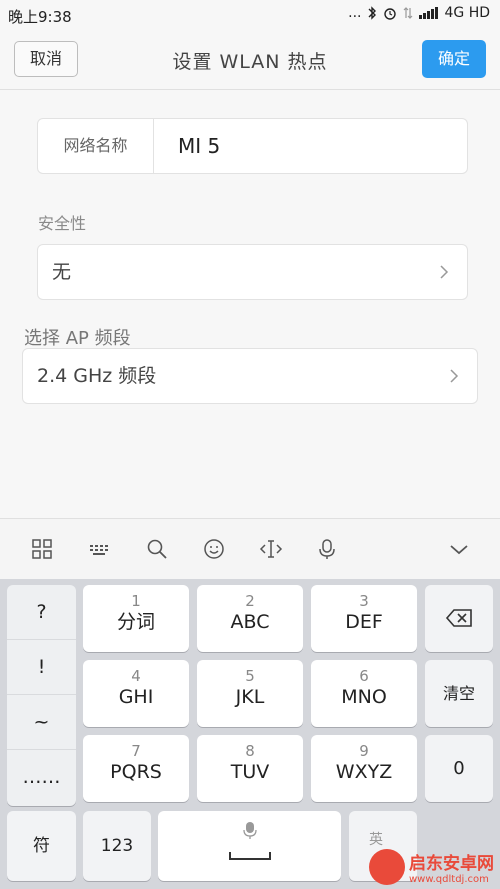 The height and width of the screenshot is (889, 500). What do you see at coordinates (136, 697) in the screenshot?
I see `key-letters: GHI` at bounding box center [136, 697].